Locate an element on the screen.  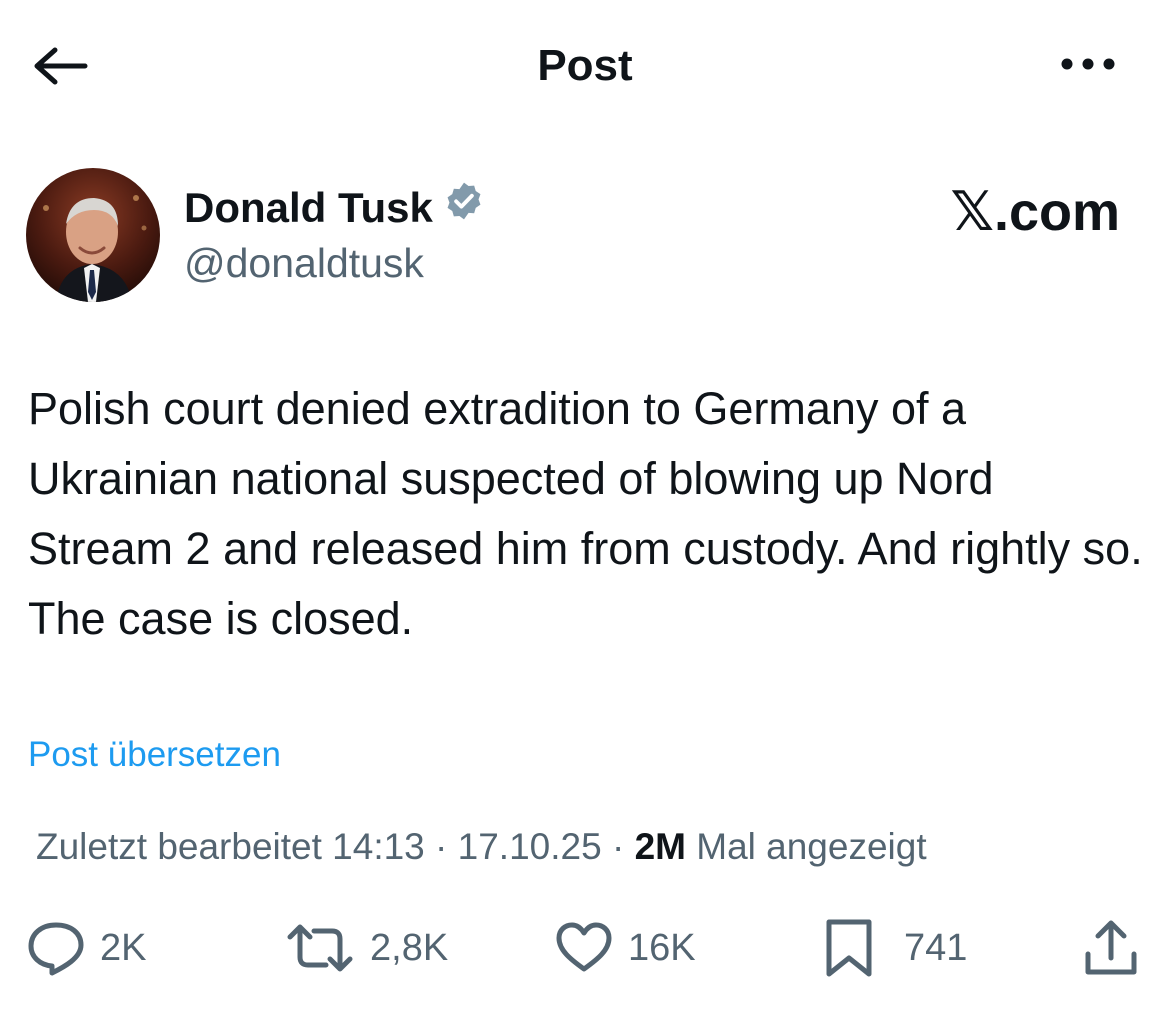
views-label: Mal angezeigt is located at coordinates (806, 846).